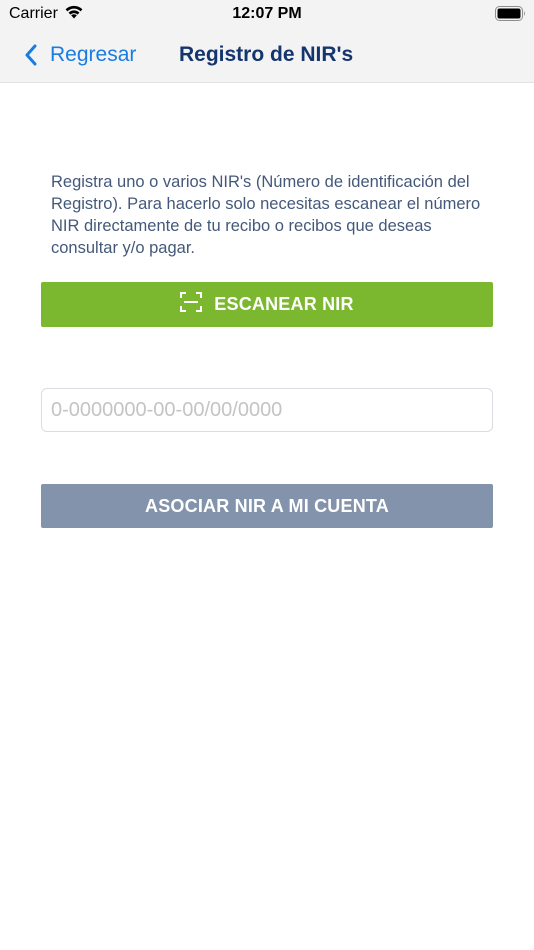 This screenshot has width=534, height=950. I want to click on scan-frame-icon, so click(191, 304).